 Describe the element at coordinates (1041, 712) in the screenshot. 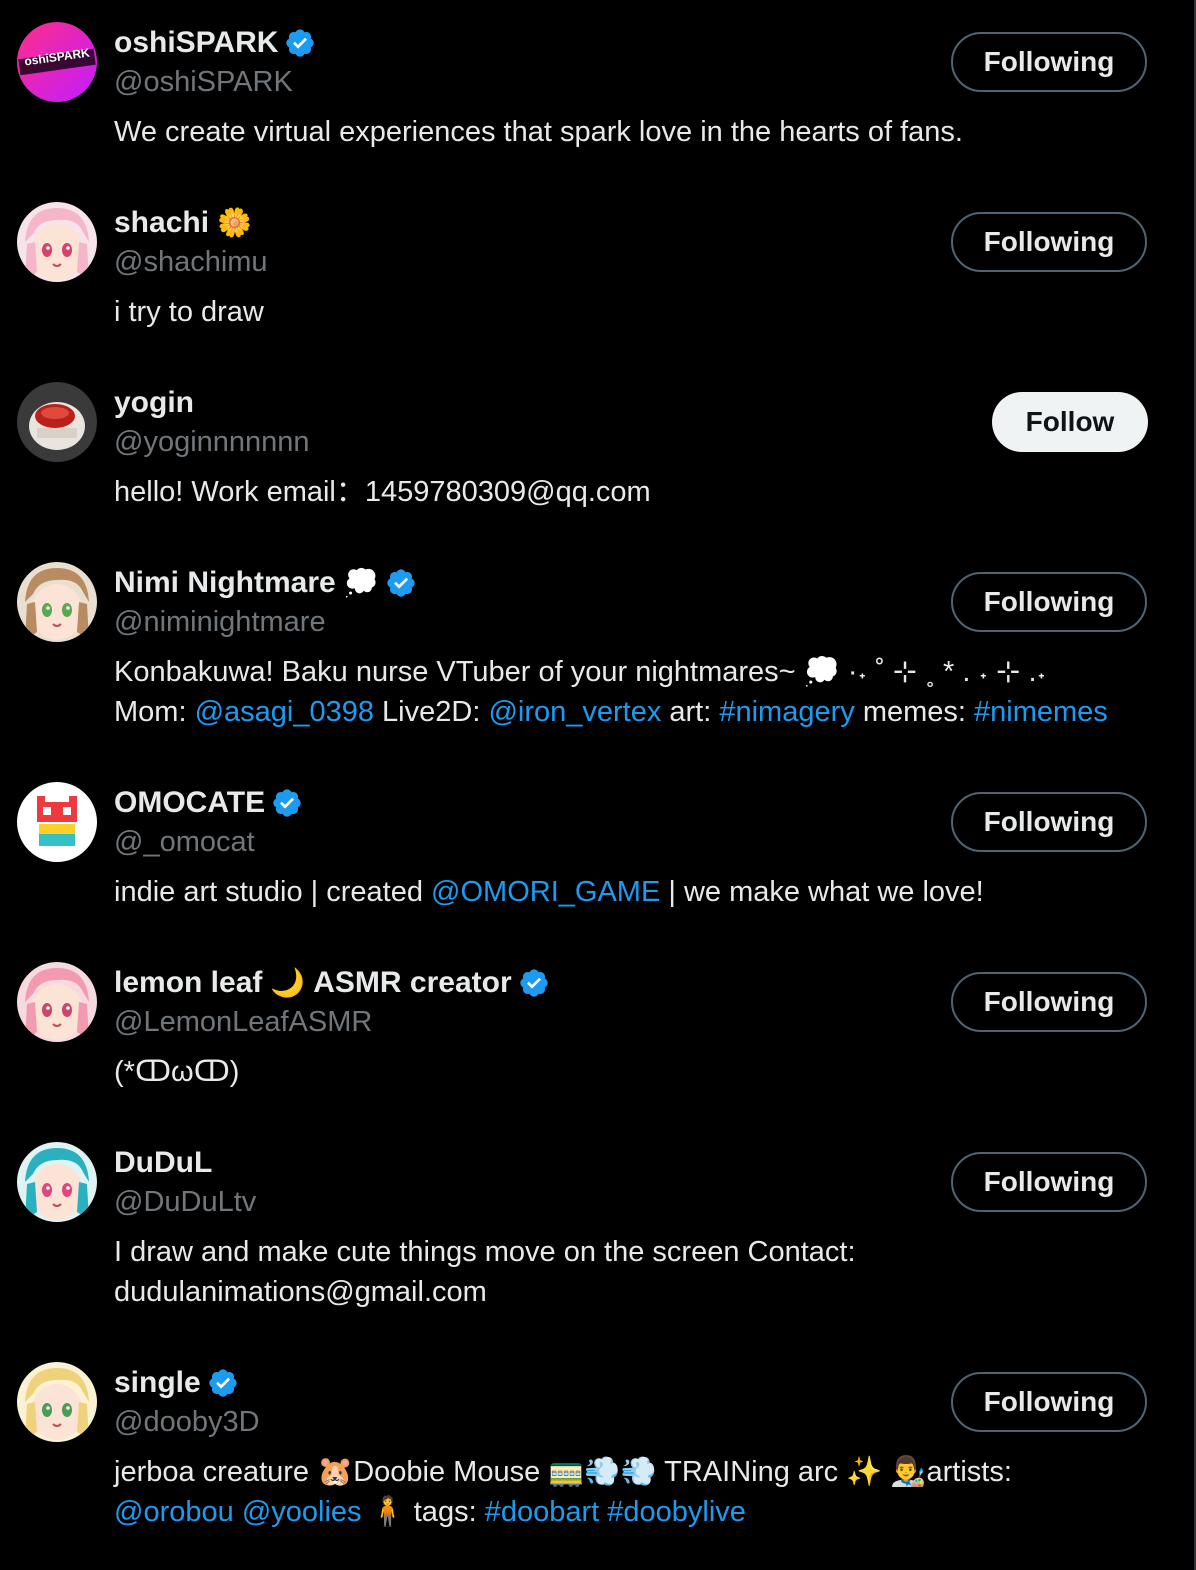

I see `bio-hashtag-link: #nimemes` at that location.